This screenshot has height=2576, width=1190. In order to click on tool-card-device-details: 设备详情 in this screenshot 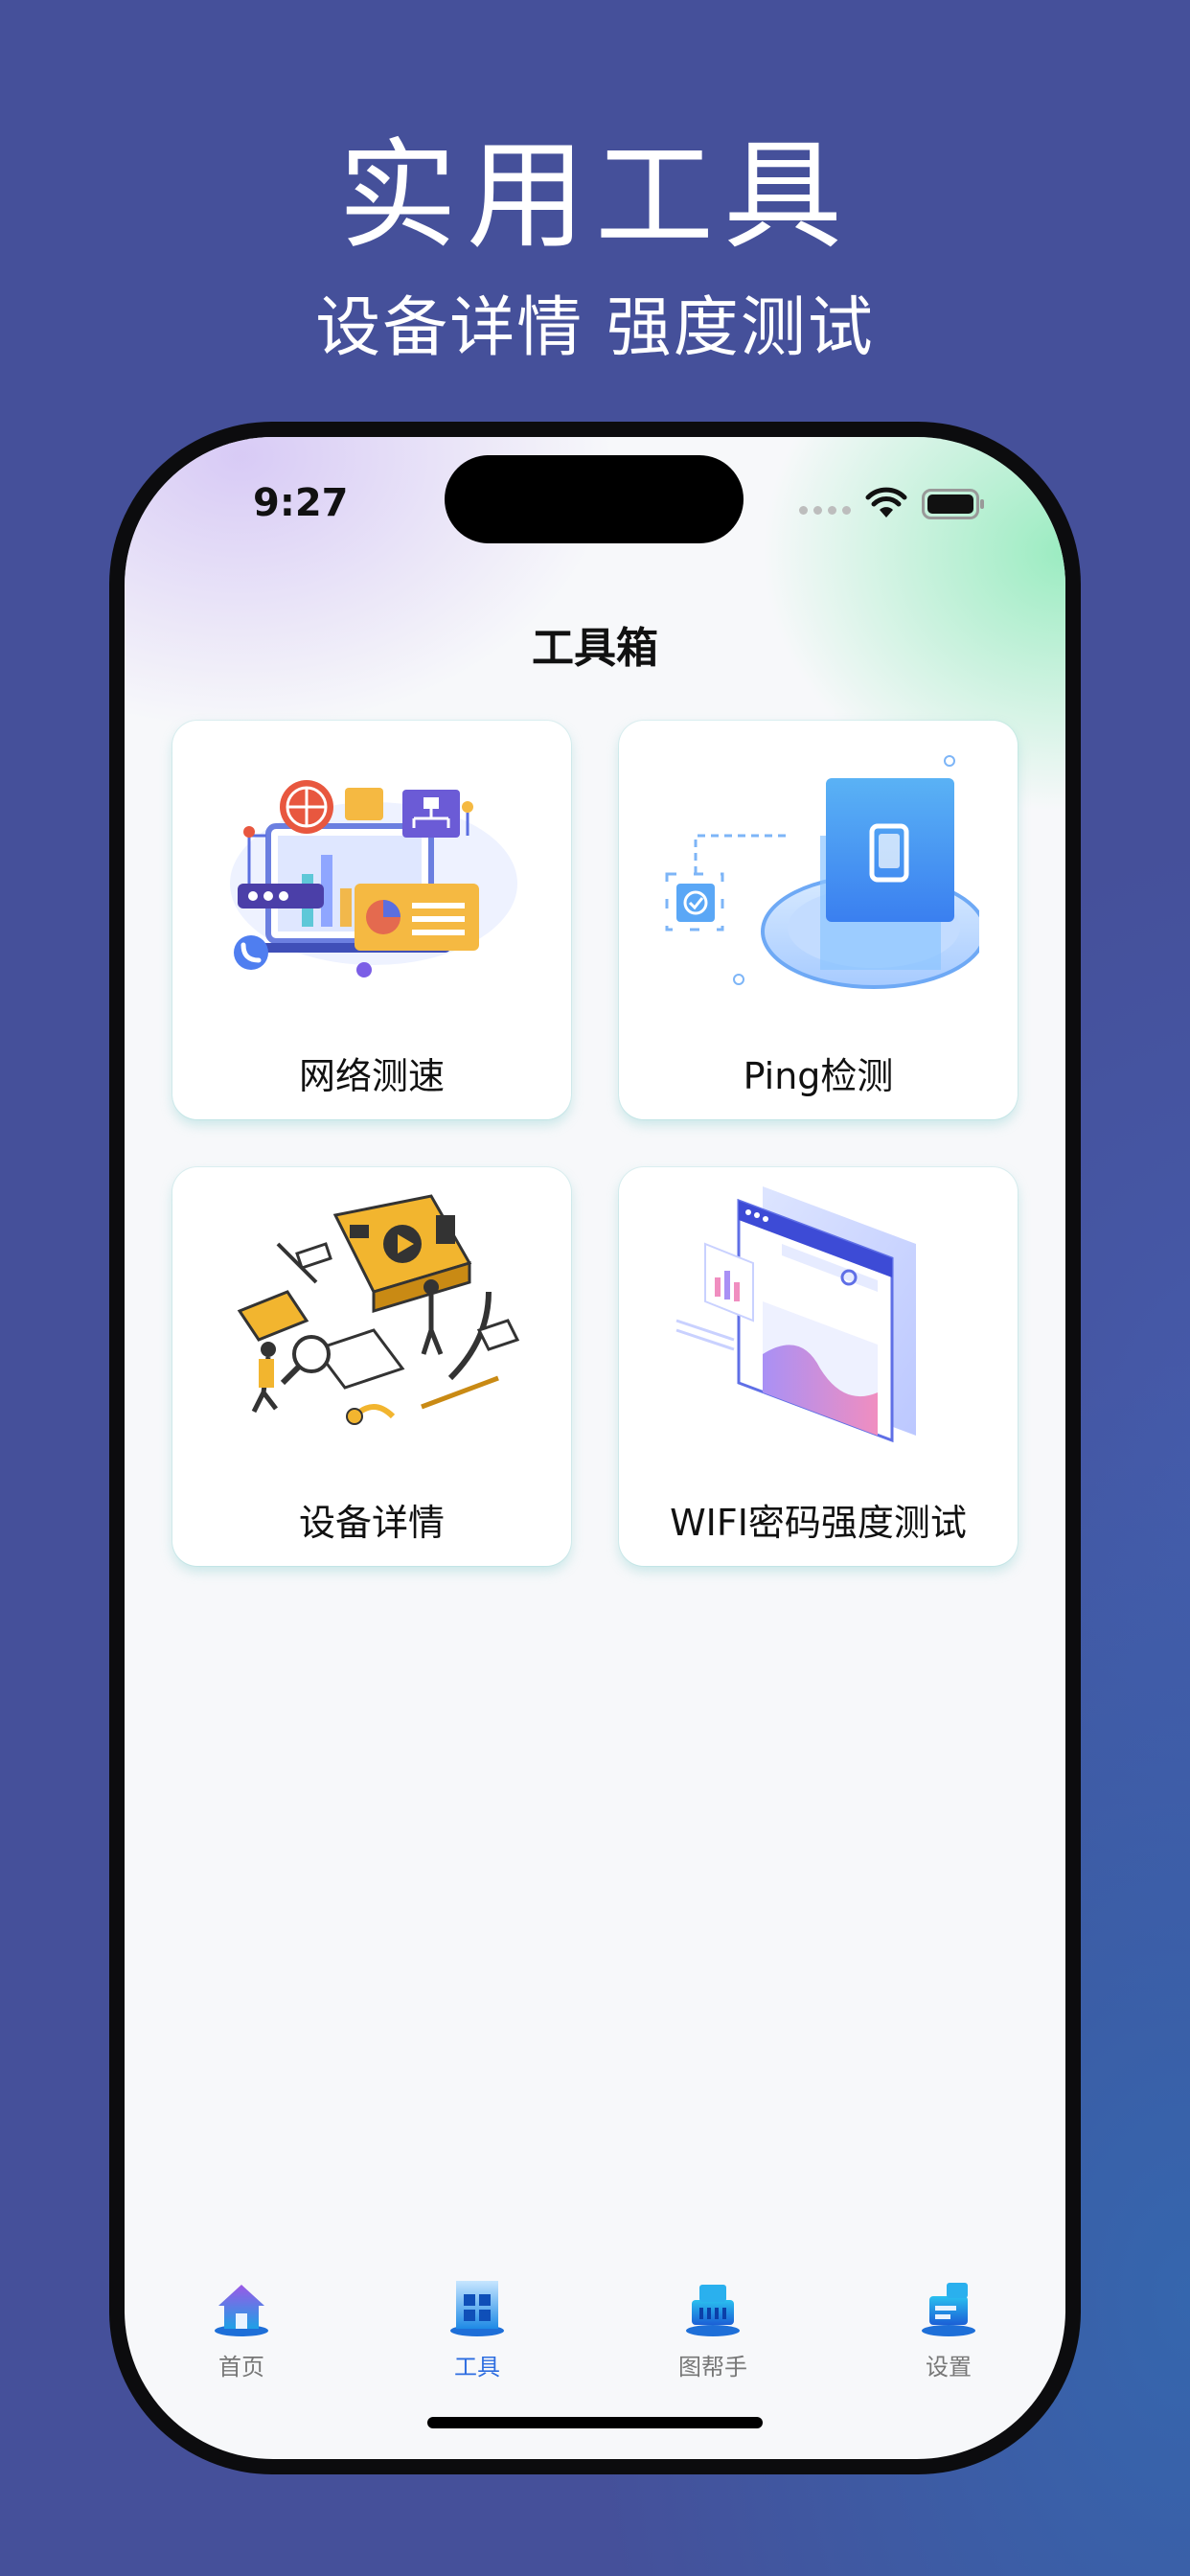, I will do `click(372, 1366)`.